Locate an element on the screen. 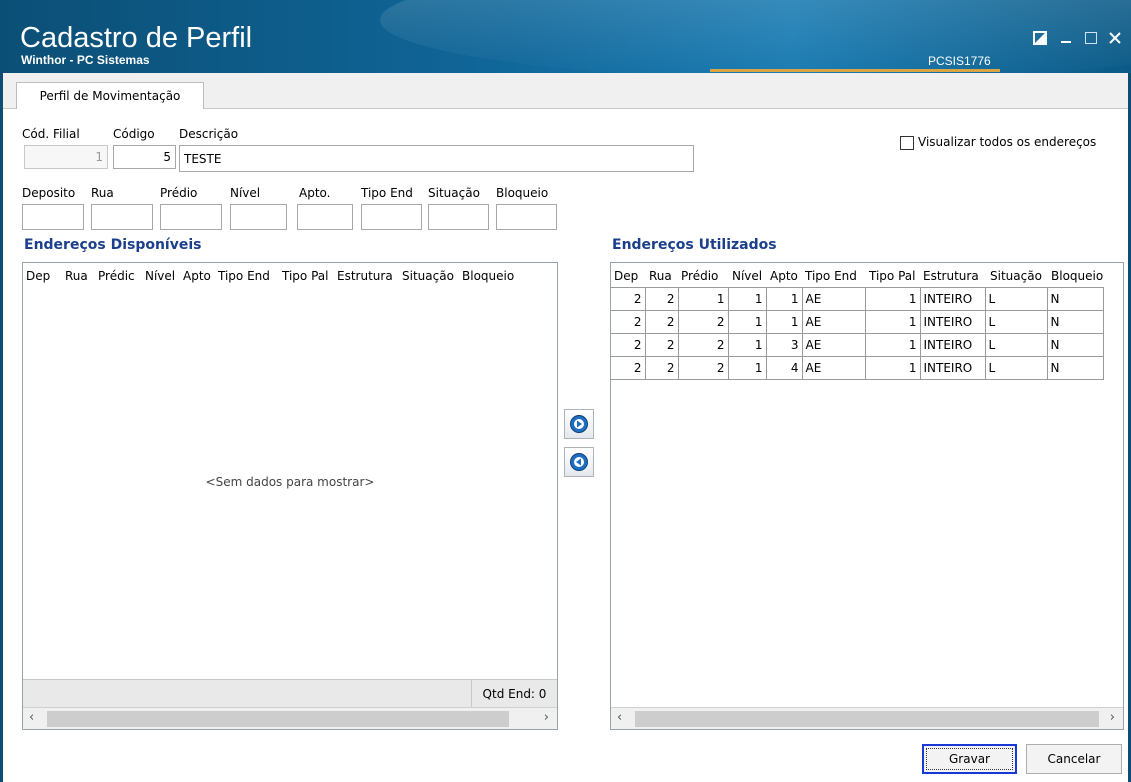  situacao-field is located at coordinates (458, 217).